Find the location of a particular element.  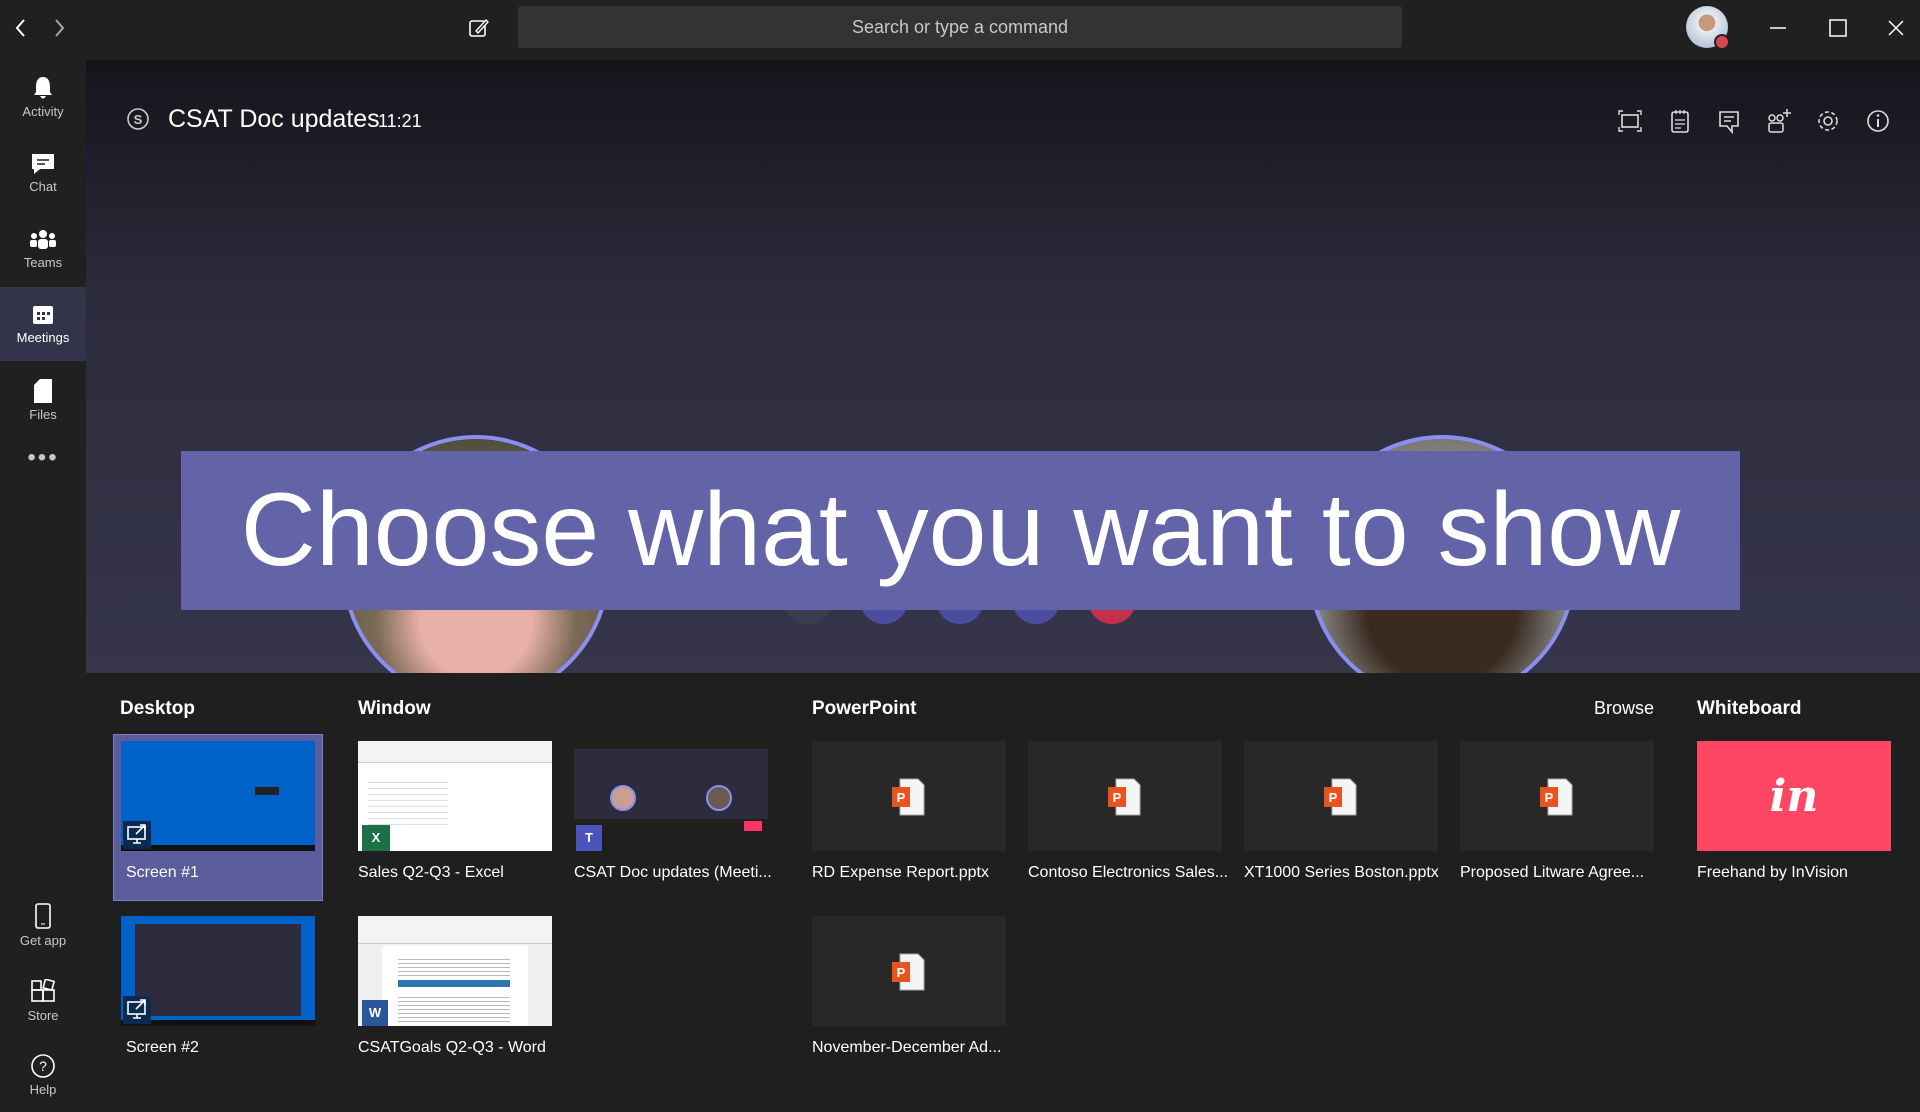

tile-label: Sales Q2-Q3 - Excel is located at coordinates (431, 872).